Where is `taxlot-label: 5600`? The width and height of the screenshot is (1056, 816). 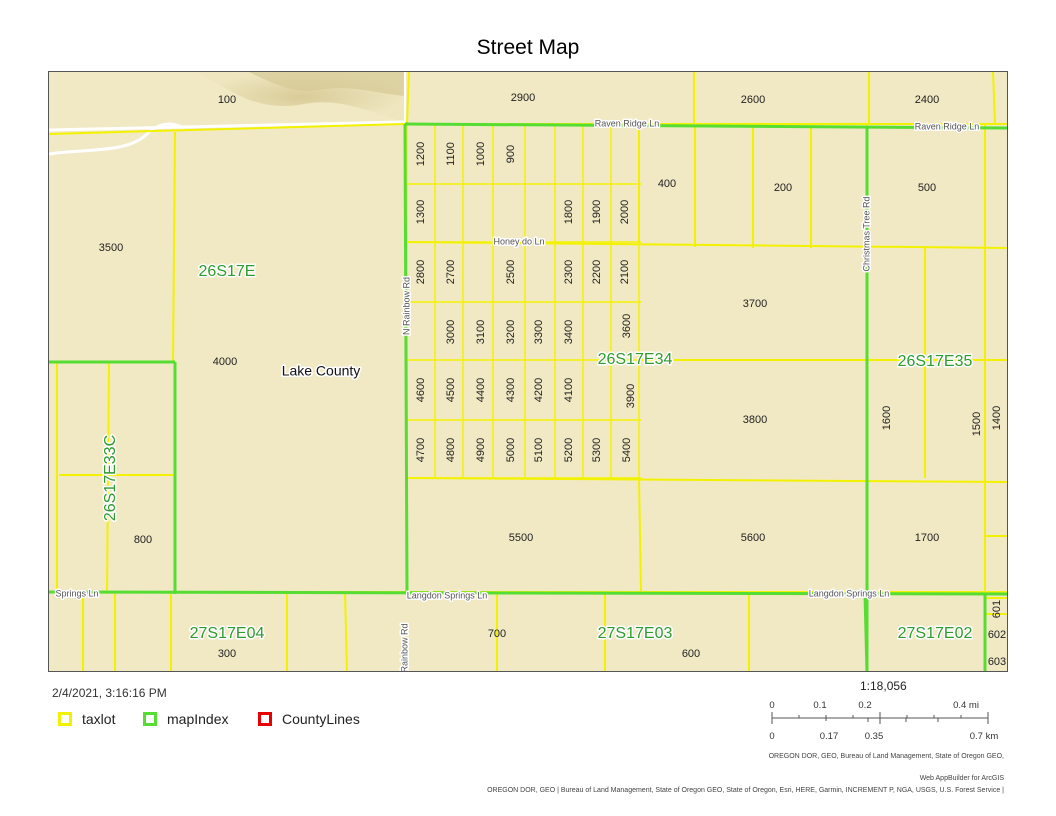 taxlot-label: 5600 is located at coordinates (753, 538).